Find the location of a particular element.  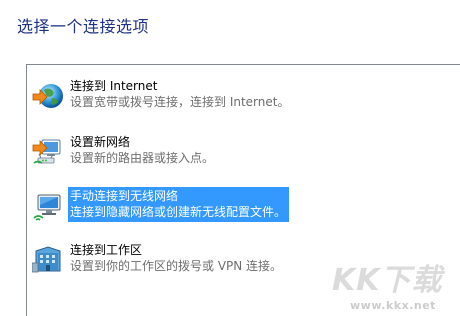

watermark: KK下载 www.kkx.net is located at coordinates (391, 284).